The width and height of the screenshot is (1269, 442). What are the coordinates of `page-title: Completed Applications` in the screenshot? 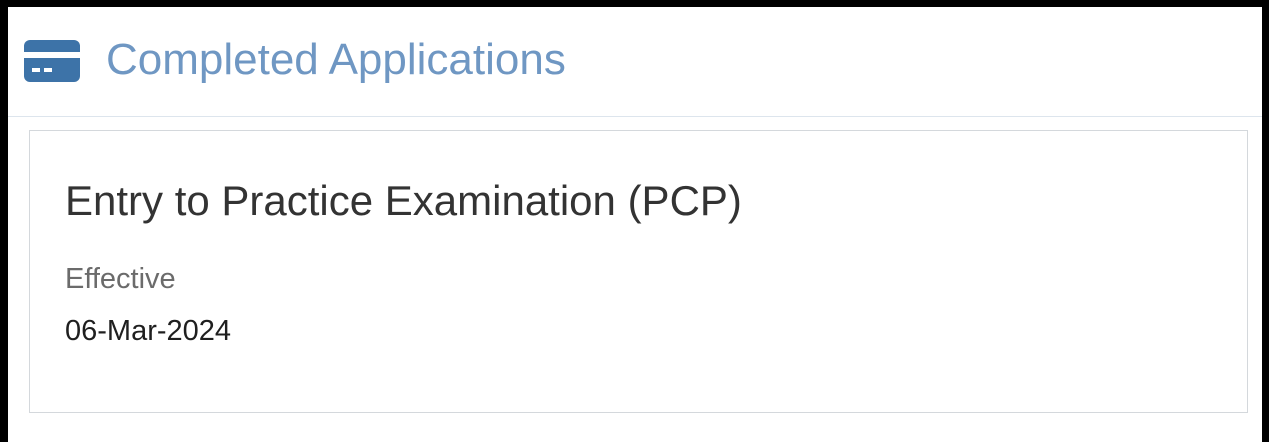 It's located at (336, 59).